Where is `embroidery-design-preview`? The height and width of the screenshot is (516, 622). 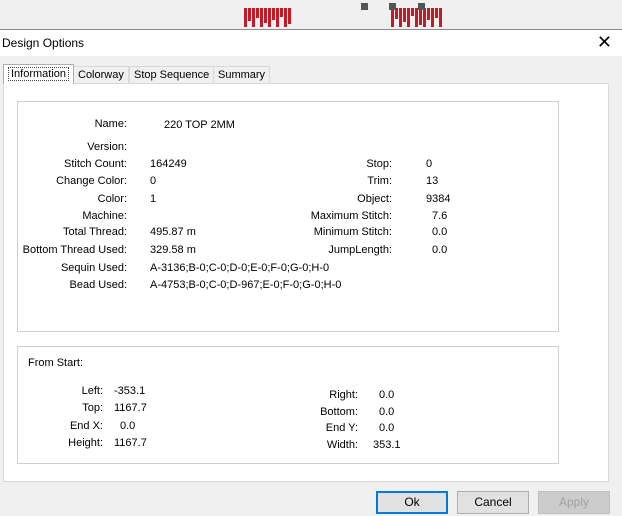
embroidery-design-preview is located at coordinates (268, 17).